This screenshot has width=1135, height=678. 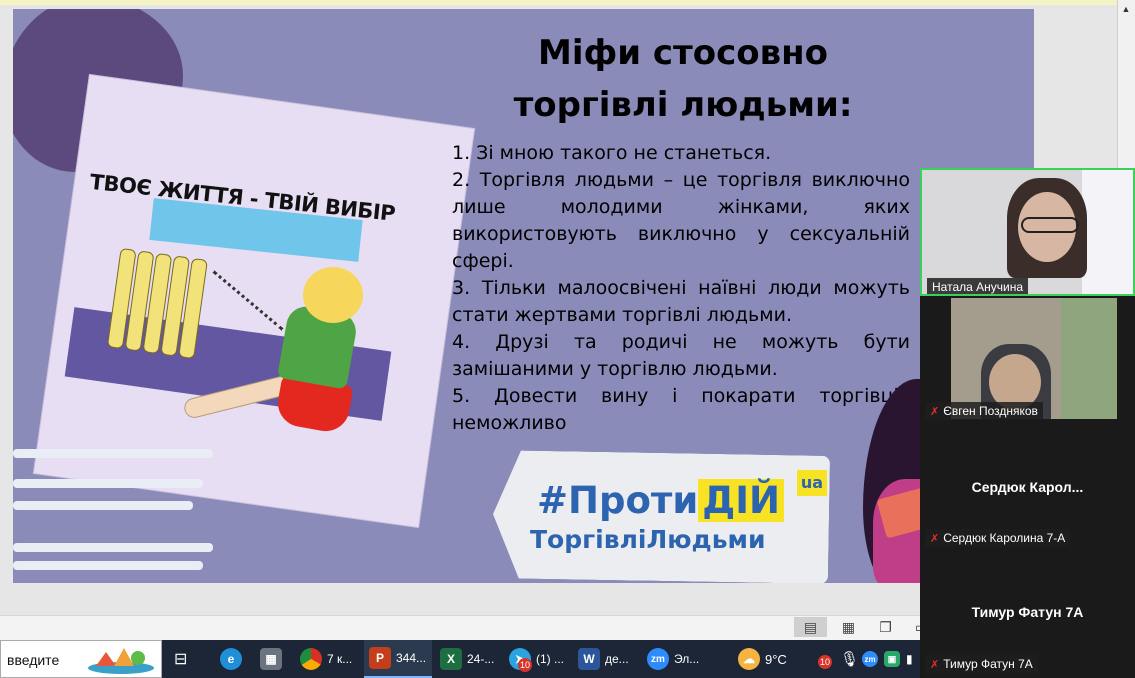 What do you see at coordinates (1034, 358) in the screenshot?
I see `participant-video` at bounding box center [1034, 358].